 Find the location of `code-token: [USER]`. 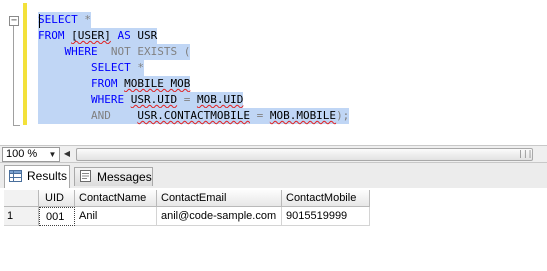

code-token: [USER] is located at coordinates (91, 35).